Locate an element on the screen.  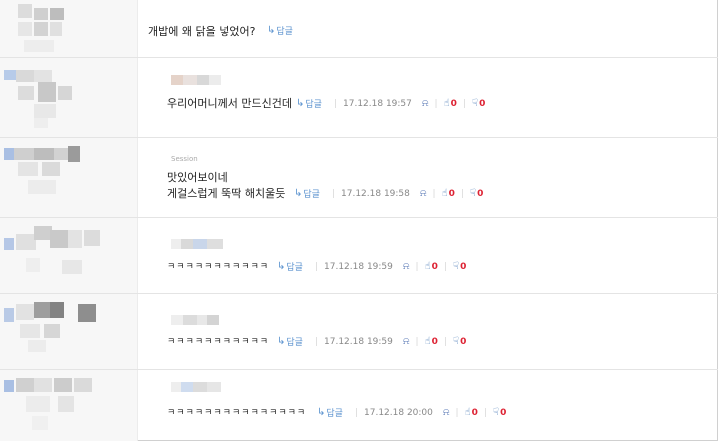
comment-text-line1: 맛있어보이네 is located at coordinates (197, 177).